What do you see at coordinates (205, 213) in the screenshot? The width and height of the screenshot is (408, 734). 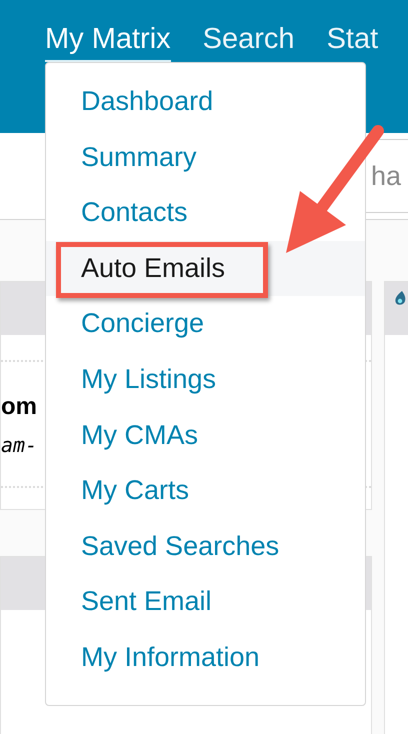 I see `menu-item: Contacts` at bounding box center [205, 213].